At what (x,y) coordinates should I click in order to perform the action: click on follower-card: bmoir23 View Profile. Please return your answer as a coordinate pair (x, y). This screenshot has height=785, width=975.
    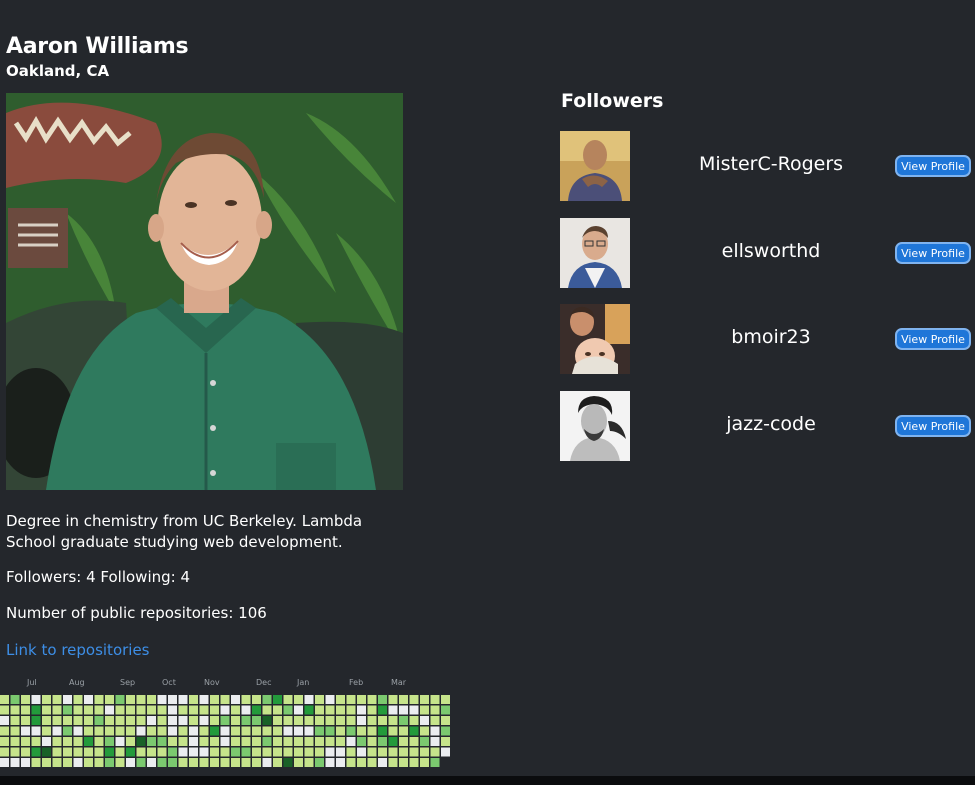
    Looking at the image, I should click on (766, 339).